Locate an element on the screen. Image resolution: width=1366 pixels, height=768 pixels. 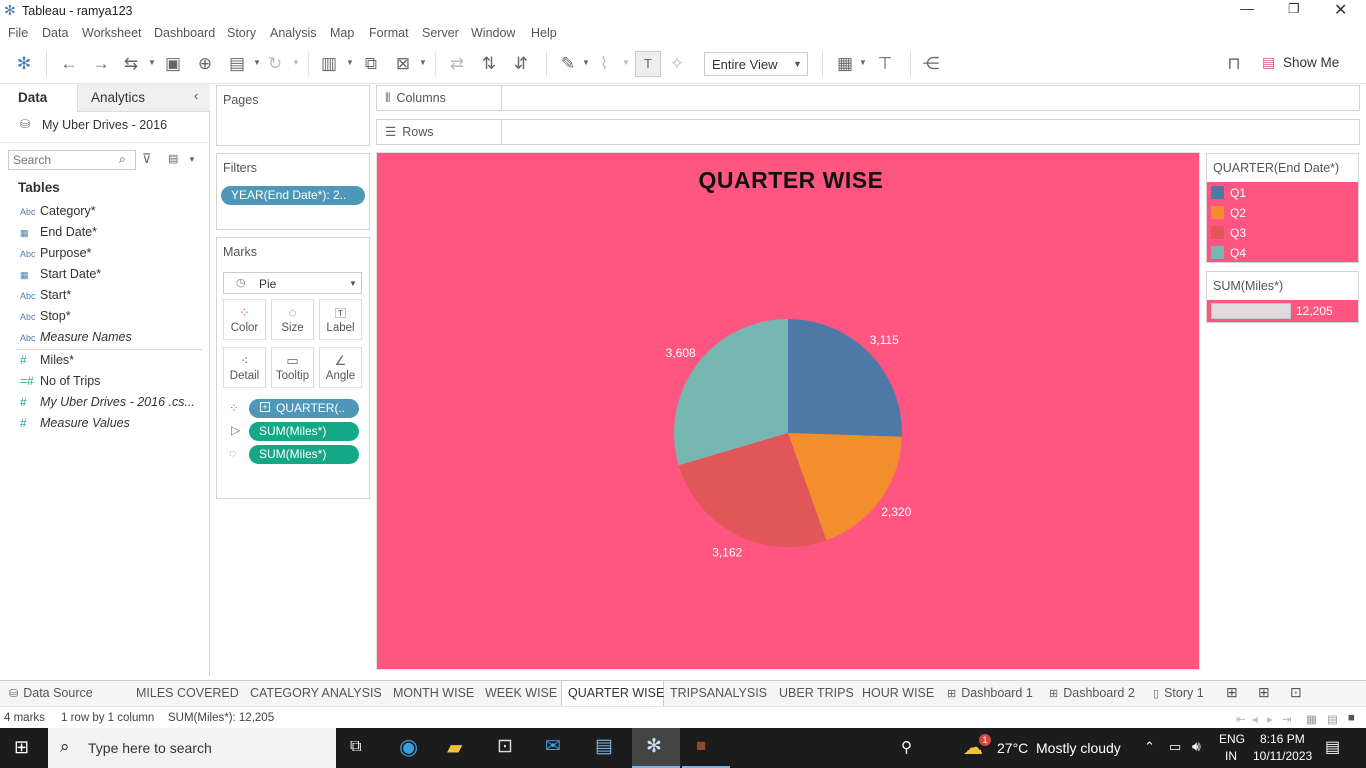
battery-icon: ▭ is located at coordinates (1175, 747).